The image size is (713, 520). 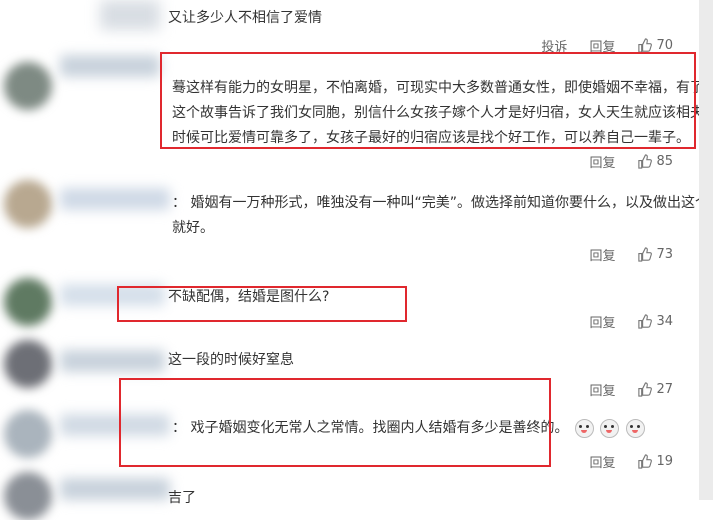 What do you see at coordinates (620, 161) in the screenshot?
I see `comment-actions: 回复 85` at bounding box center [620, 161].